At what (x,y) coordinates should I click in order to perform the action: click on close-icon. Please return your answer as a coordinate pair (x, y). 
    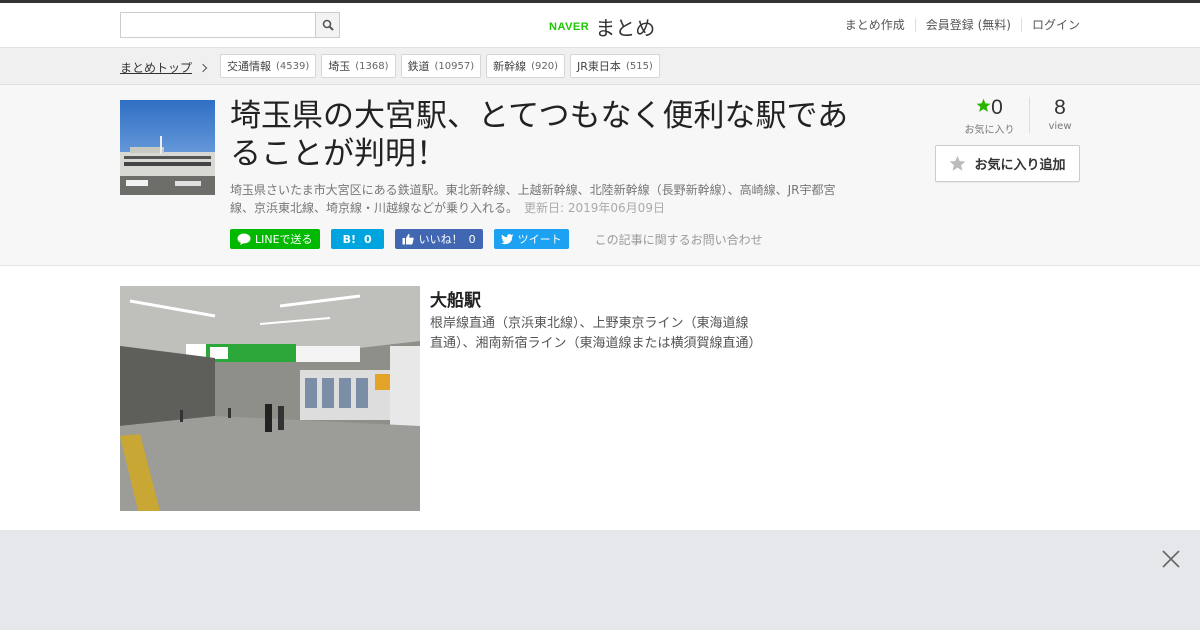
    Looking at the image, I should click on (1171, 559).